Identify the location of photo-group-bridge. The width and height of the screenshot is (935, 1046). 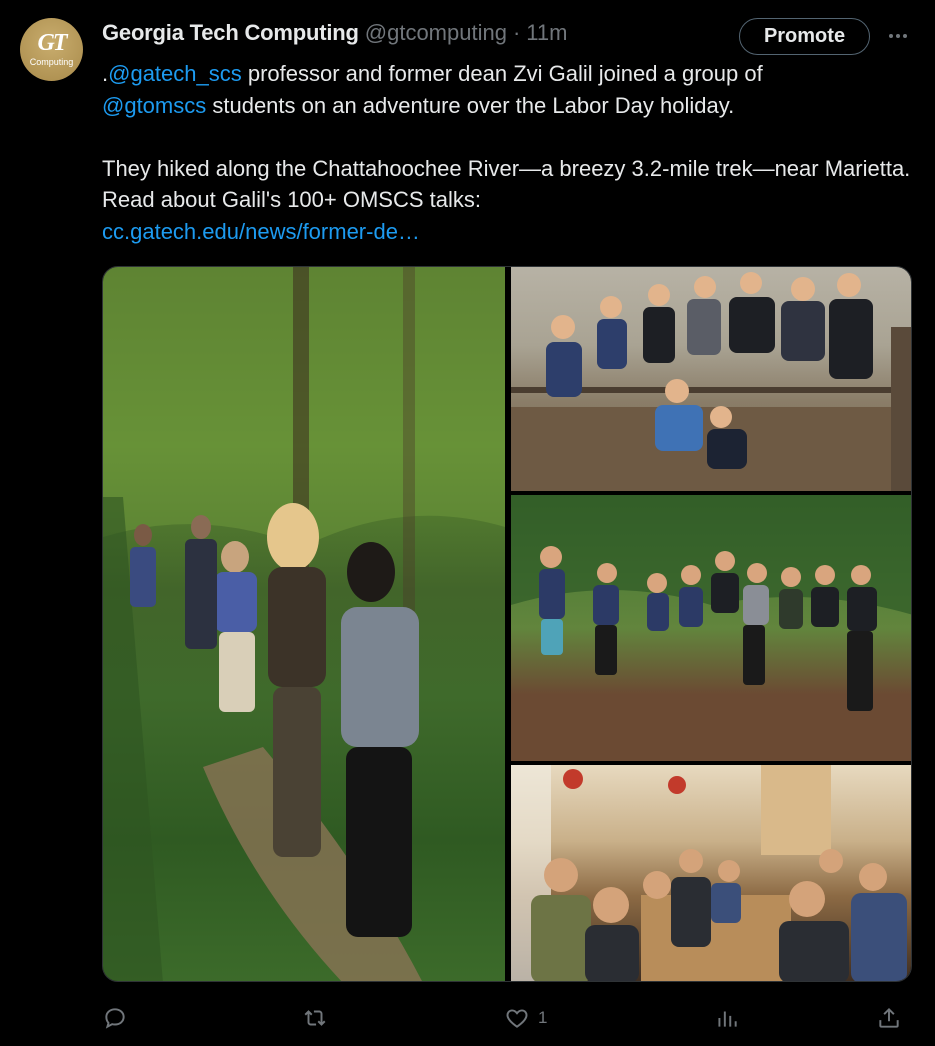
(711, 379).